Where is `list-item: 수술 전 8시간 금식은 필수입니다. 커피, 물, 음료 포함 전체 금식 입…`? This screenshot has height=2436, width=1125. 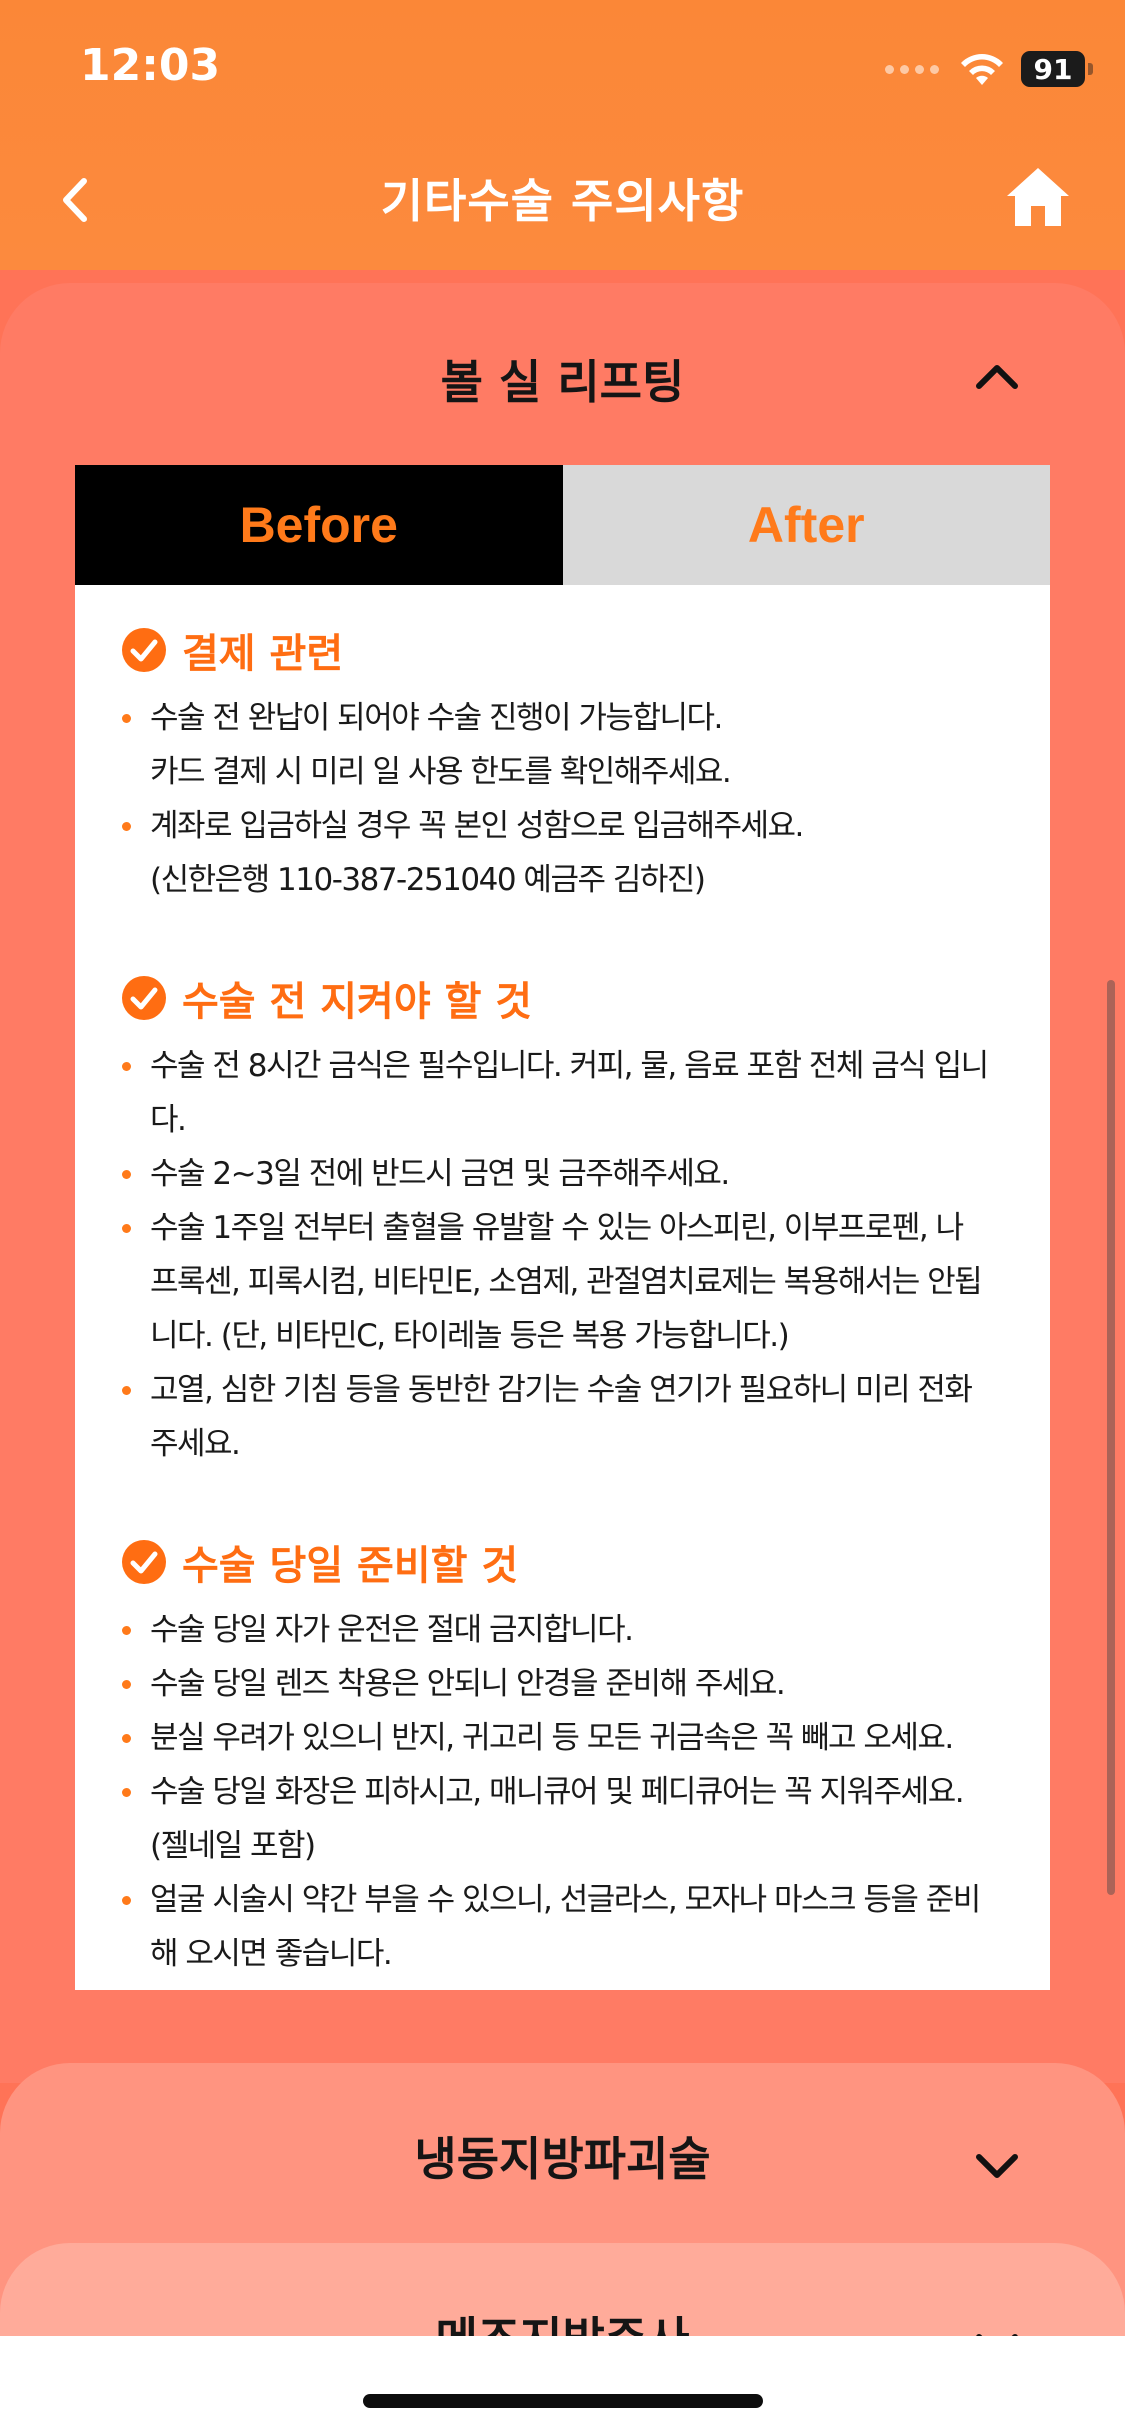
list-item: 수술 전 8시간 금식은 필수입니다. 커피, 물, 음료 포함 전체 금식 입… is located at coordinates (565, 1093).